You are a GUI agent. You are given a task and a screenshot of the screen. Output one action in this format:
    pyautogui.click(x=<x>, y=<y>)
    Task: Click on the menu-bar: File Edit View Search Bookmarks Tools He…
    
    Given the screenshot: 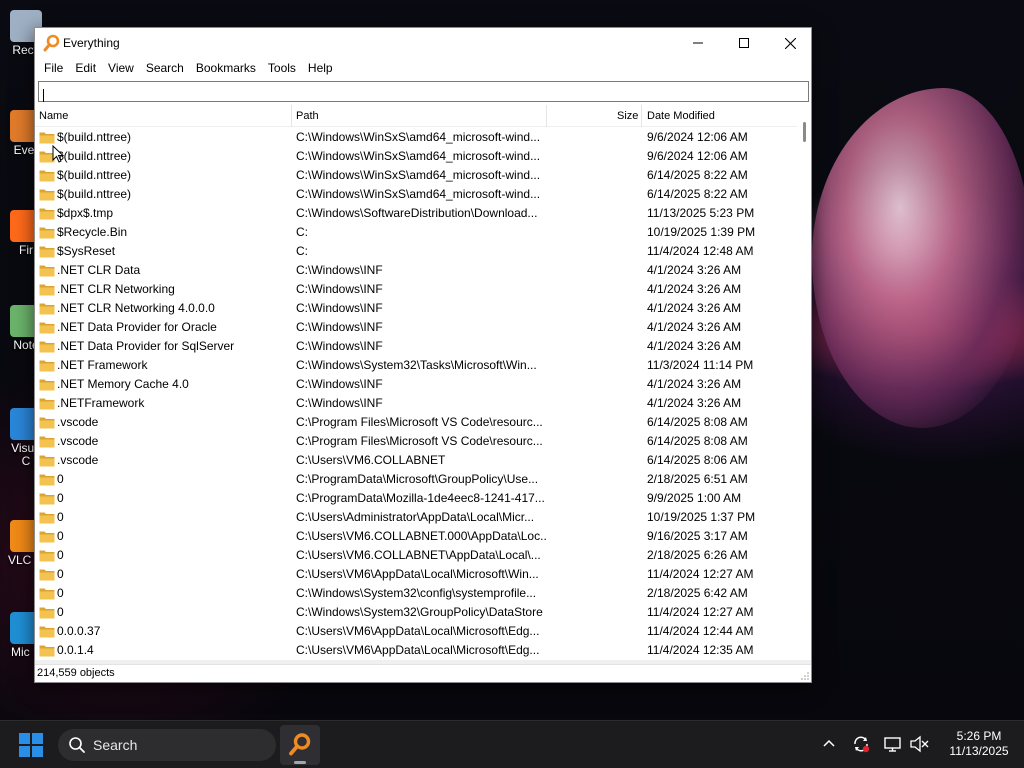 What is the action you would take?
    pyautogui.click(x=423, y=68)
    